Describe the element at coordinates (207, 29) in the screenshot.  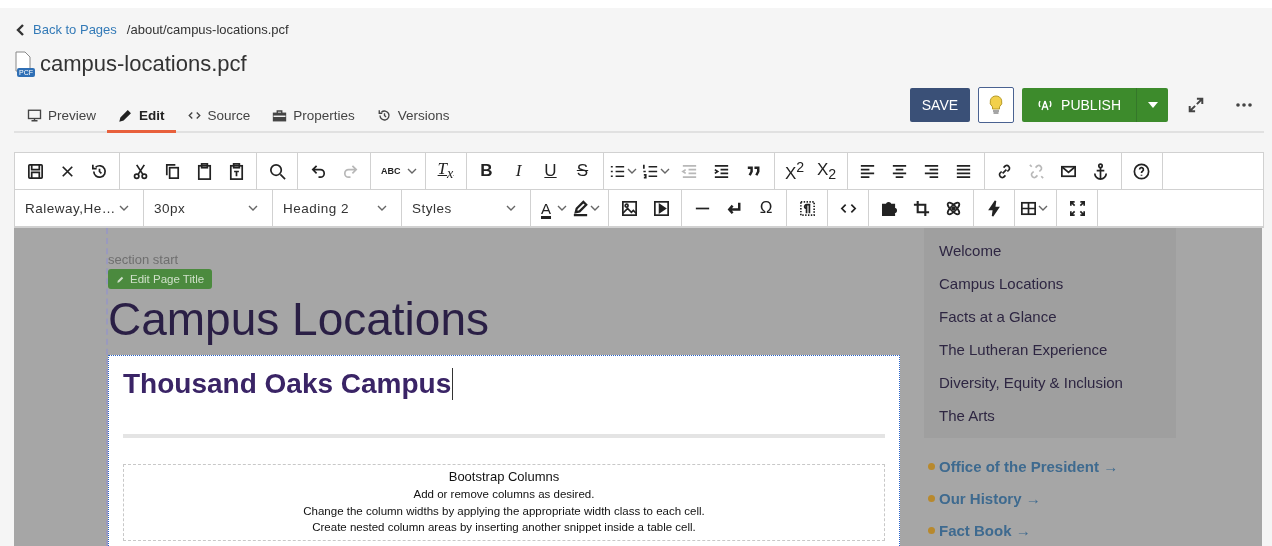
I see `file-path: /about/campus-locations.pcf` at that location.